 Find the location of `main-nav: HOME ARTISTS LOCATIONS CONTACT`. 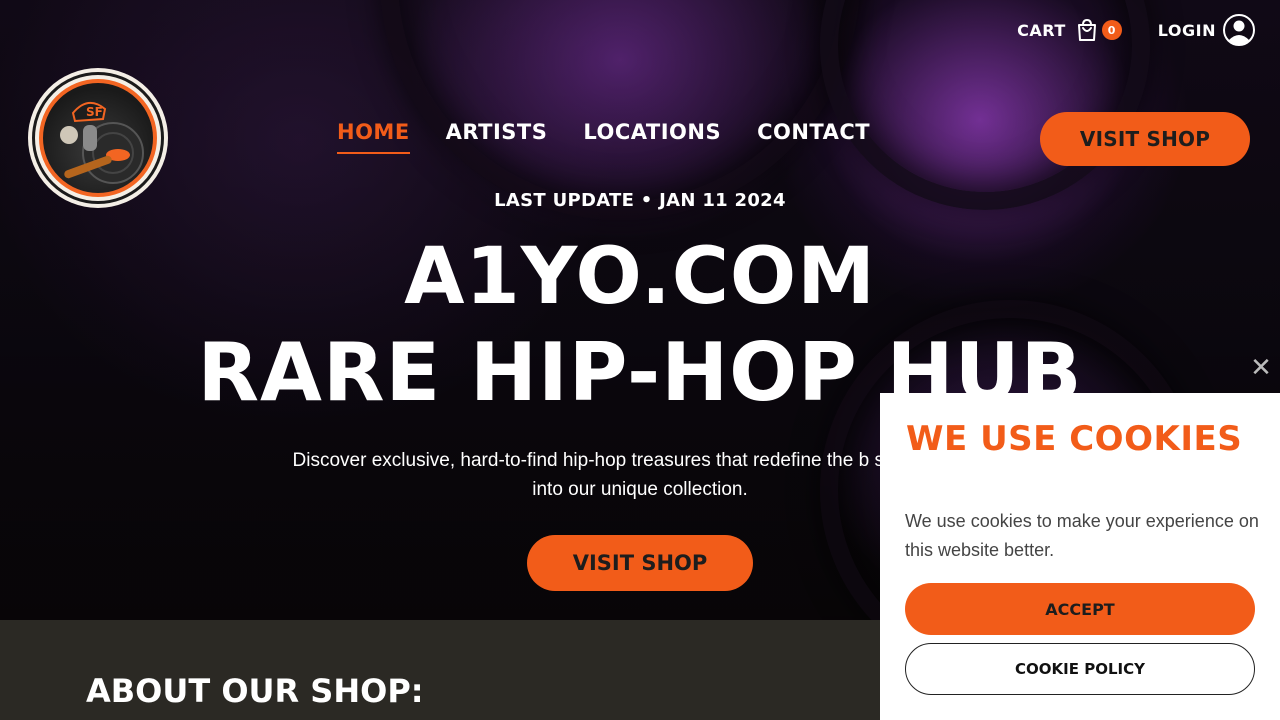

main-nav: HOME ARTISTS LOCATIONS CONTACT is located at coordinates (603, 137).